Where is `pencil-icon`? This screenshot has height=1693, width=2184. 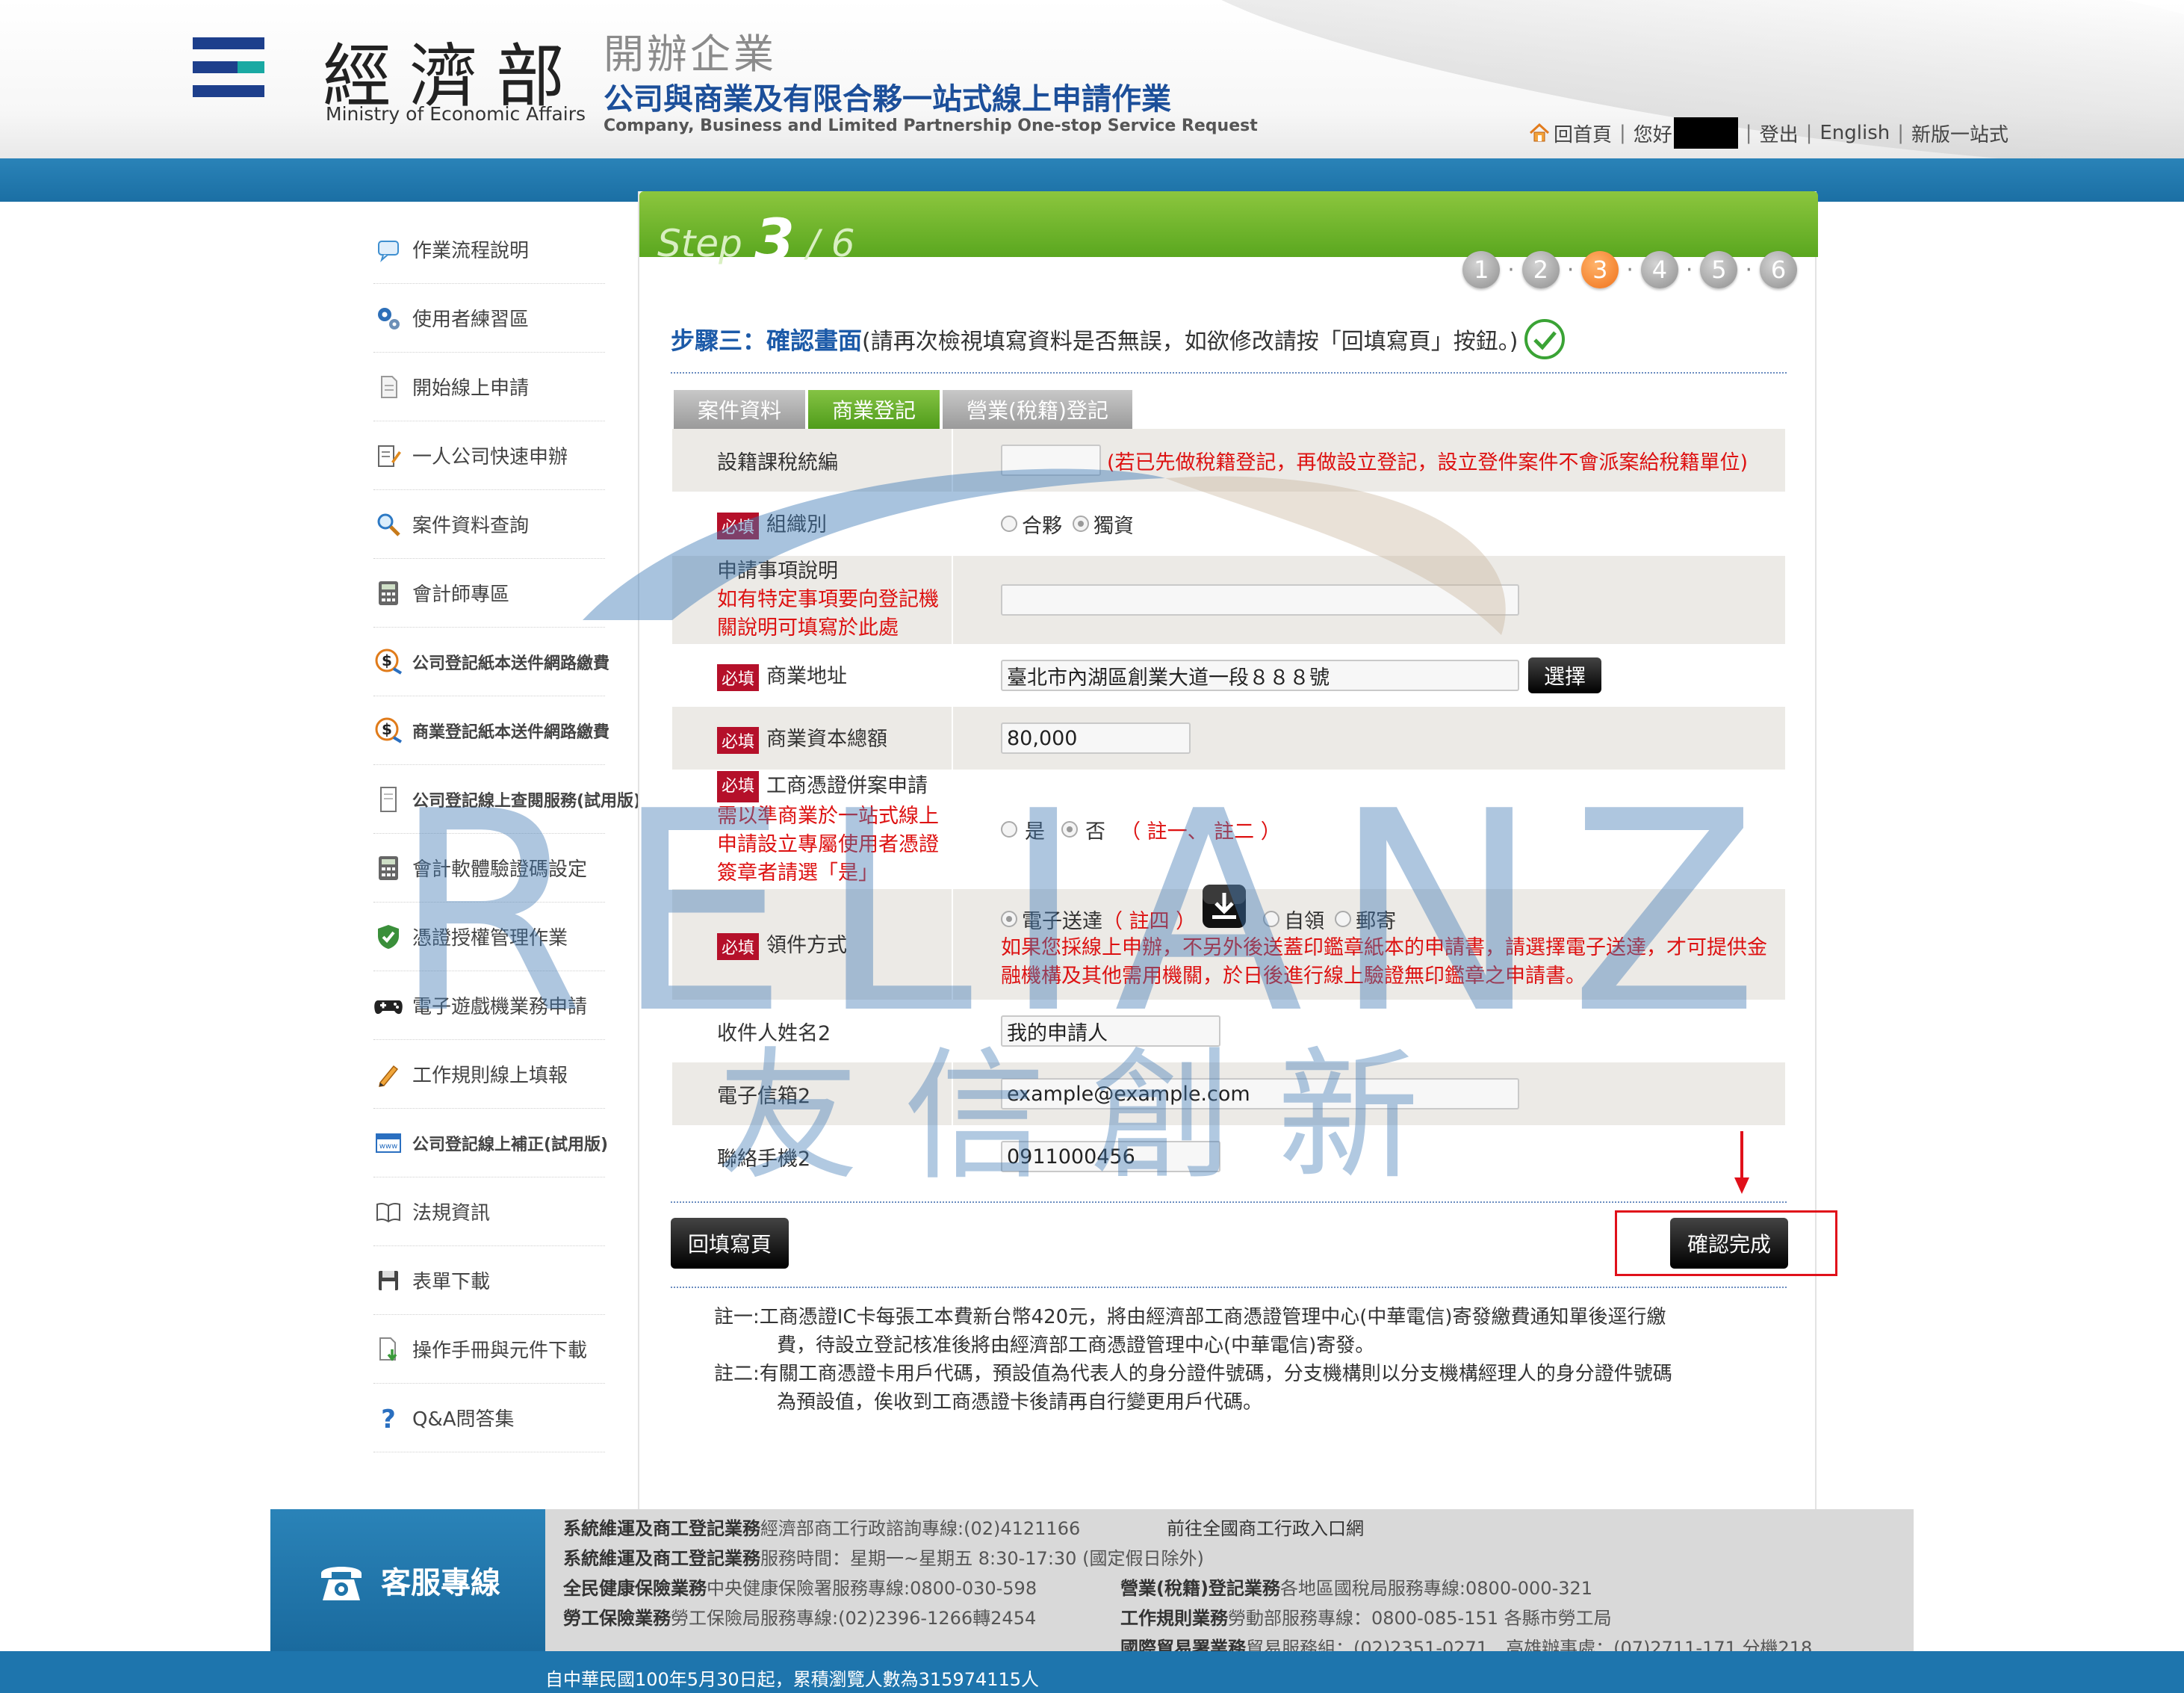 pencil-icon is located at coordinates (388, 1074).